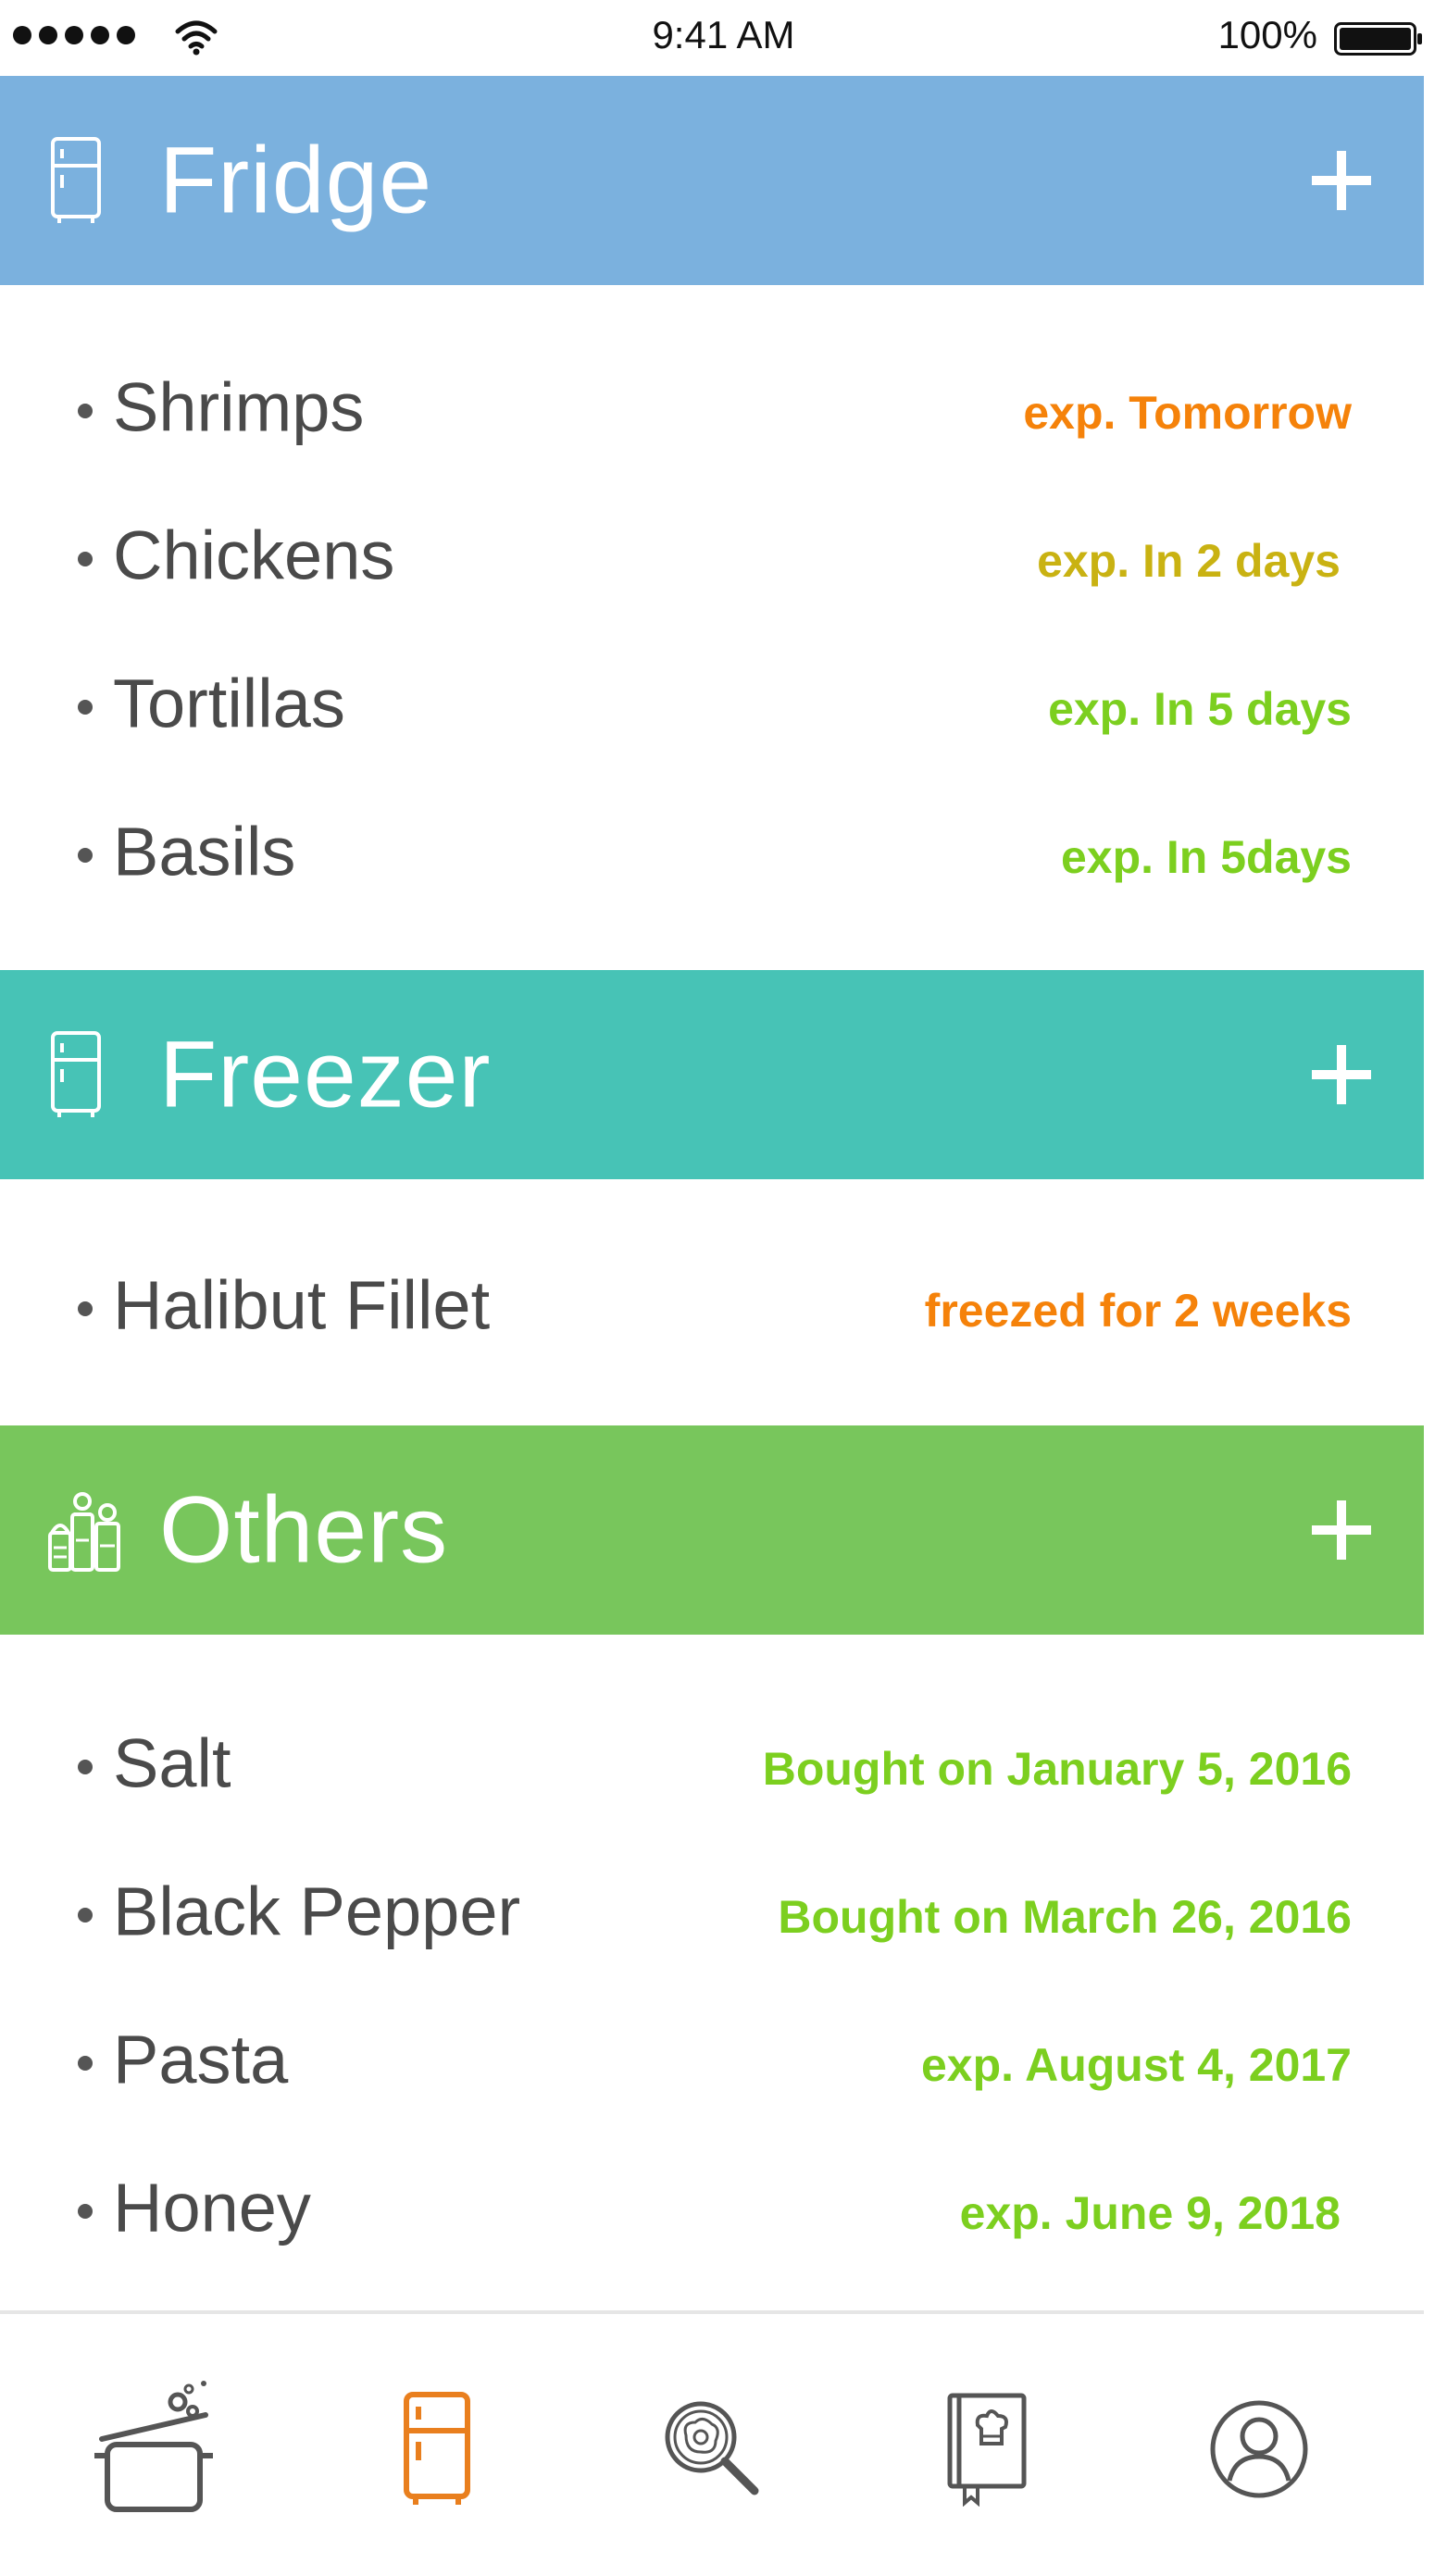 Image resolution: width=1447 pixels, height=2576 pixels. What do you see at coordinates (229, 703) in the screenshot?
I see `item-name: Tortillas` at bounding box center [229, 703].